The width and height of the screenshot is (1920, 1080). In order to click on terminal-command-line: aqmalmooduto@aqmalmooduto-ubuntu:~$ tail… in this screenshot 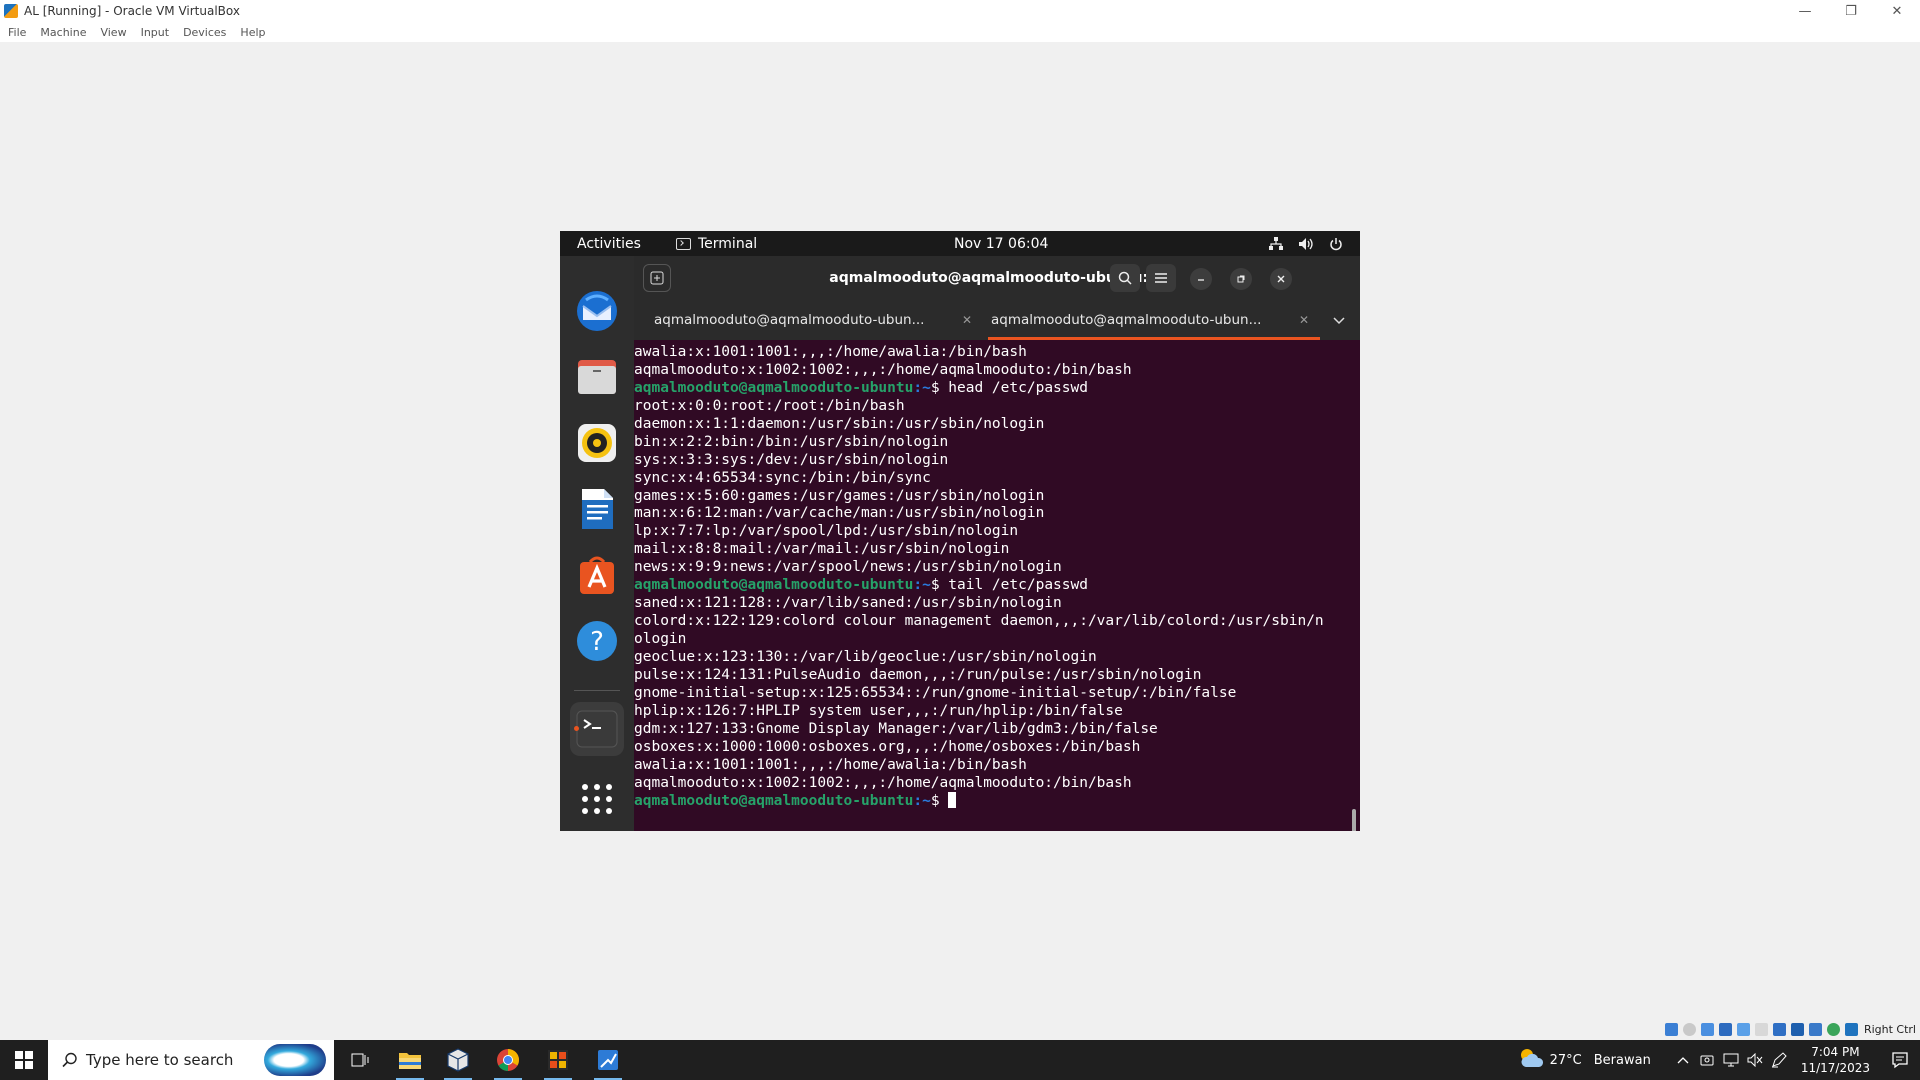, I will do `click(993, 586)`.